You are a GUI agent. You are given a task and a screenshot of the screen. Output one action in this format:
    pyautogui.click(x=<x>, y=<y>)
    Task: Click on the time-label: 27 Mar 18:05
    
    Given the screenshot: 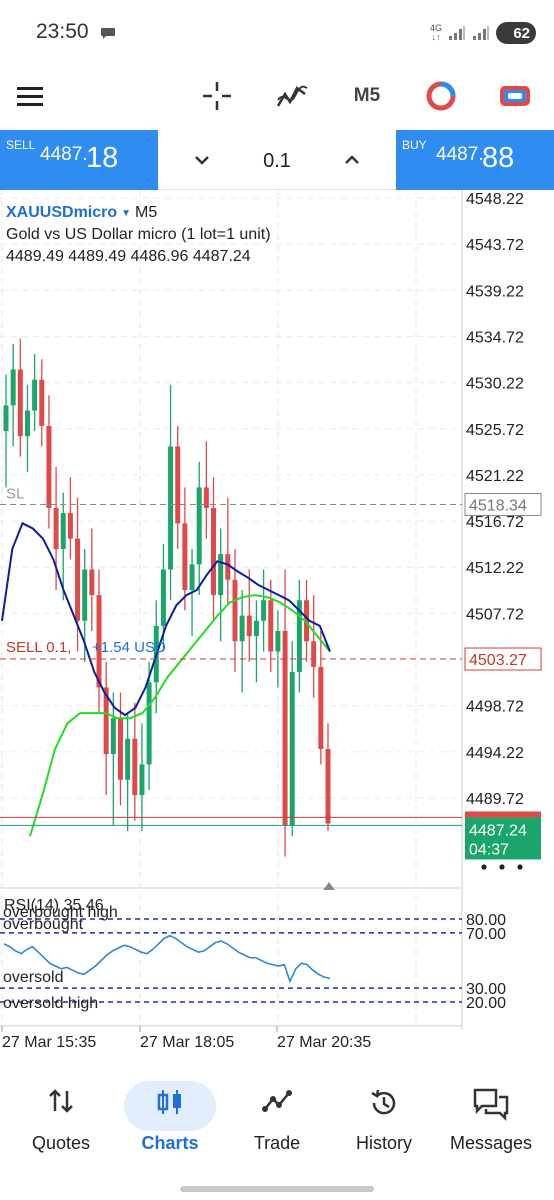 What is the action you would take?
    pyautogui.click(x=187, y=1042)
    